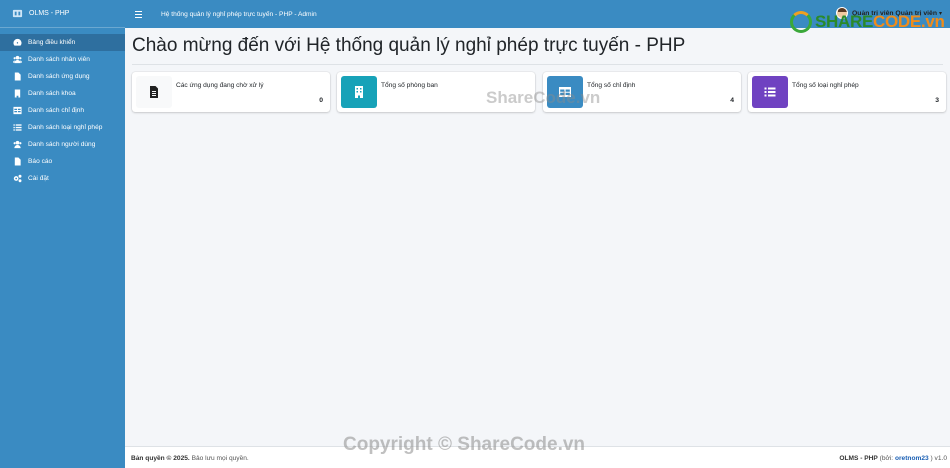 This screenshot has height=468, width=950. I want to click on card-total-leave-types: Tổng số loại nghỉ phép 3, so click(847, 92).